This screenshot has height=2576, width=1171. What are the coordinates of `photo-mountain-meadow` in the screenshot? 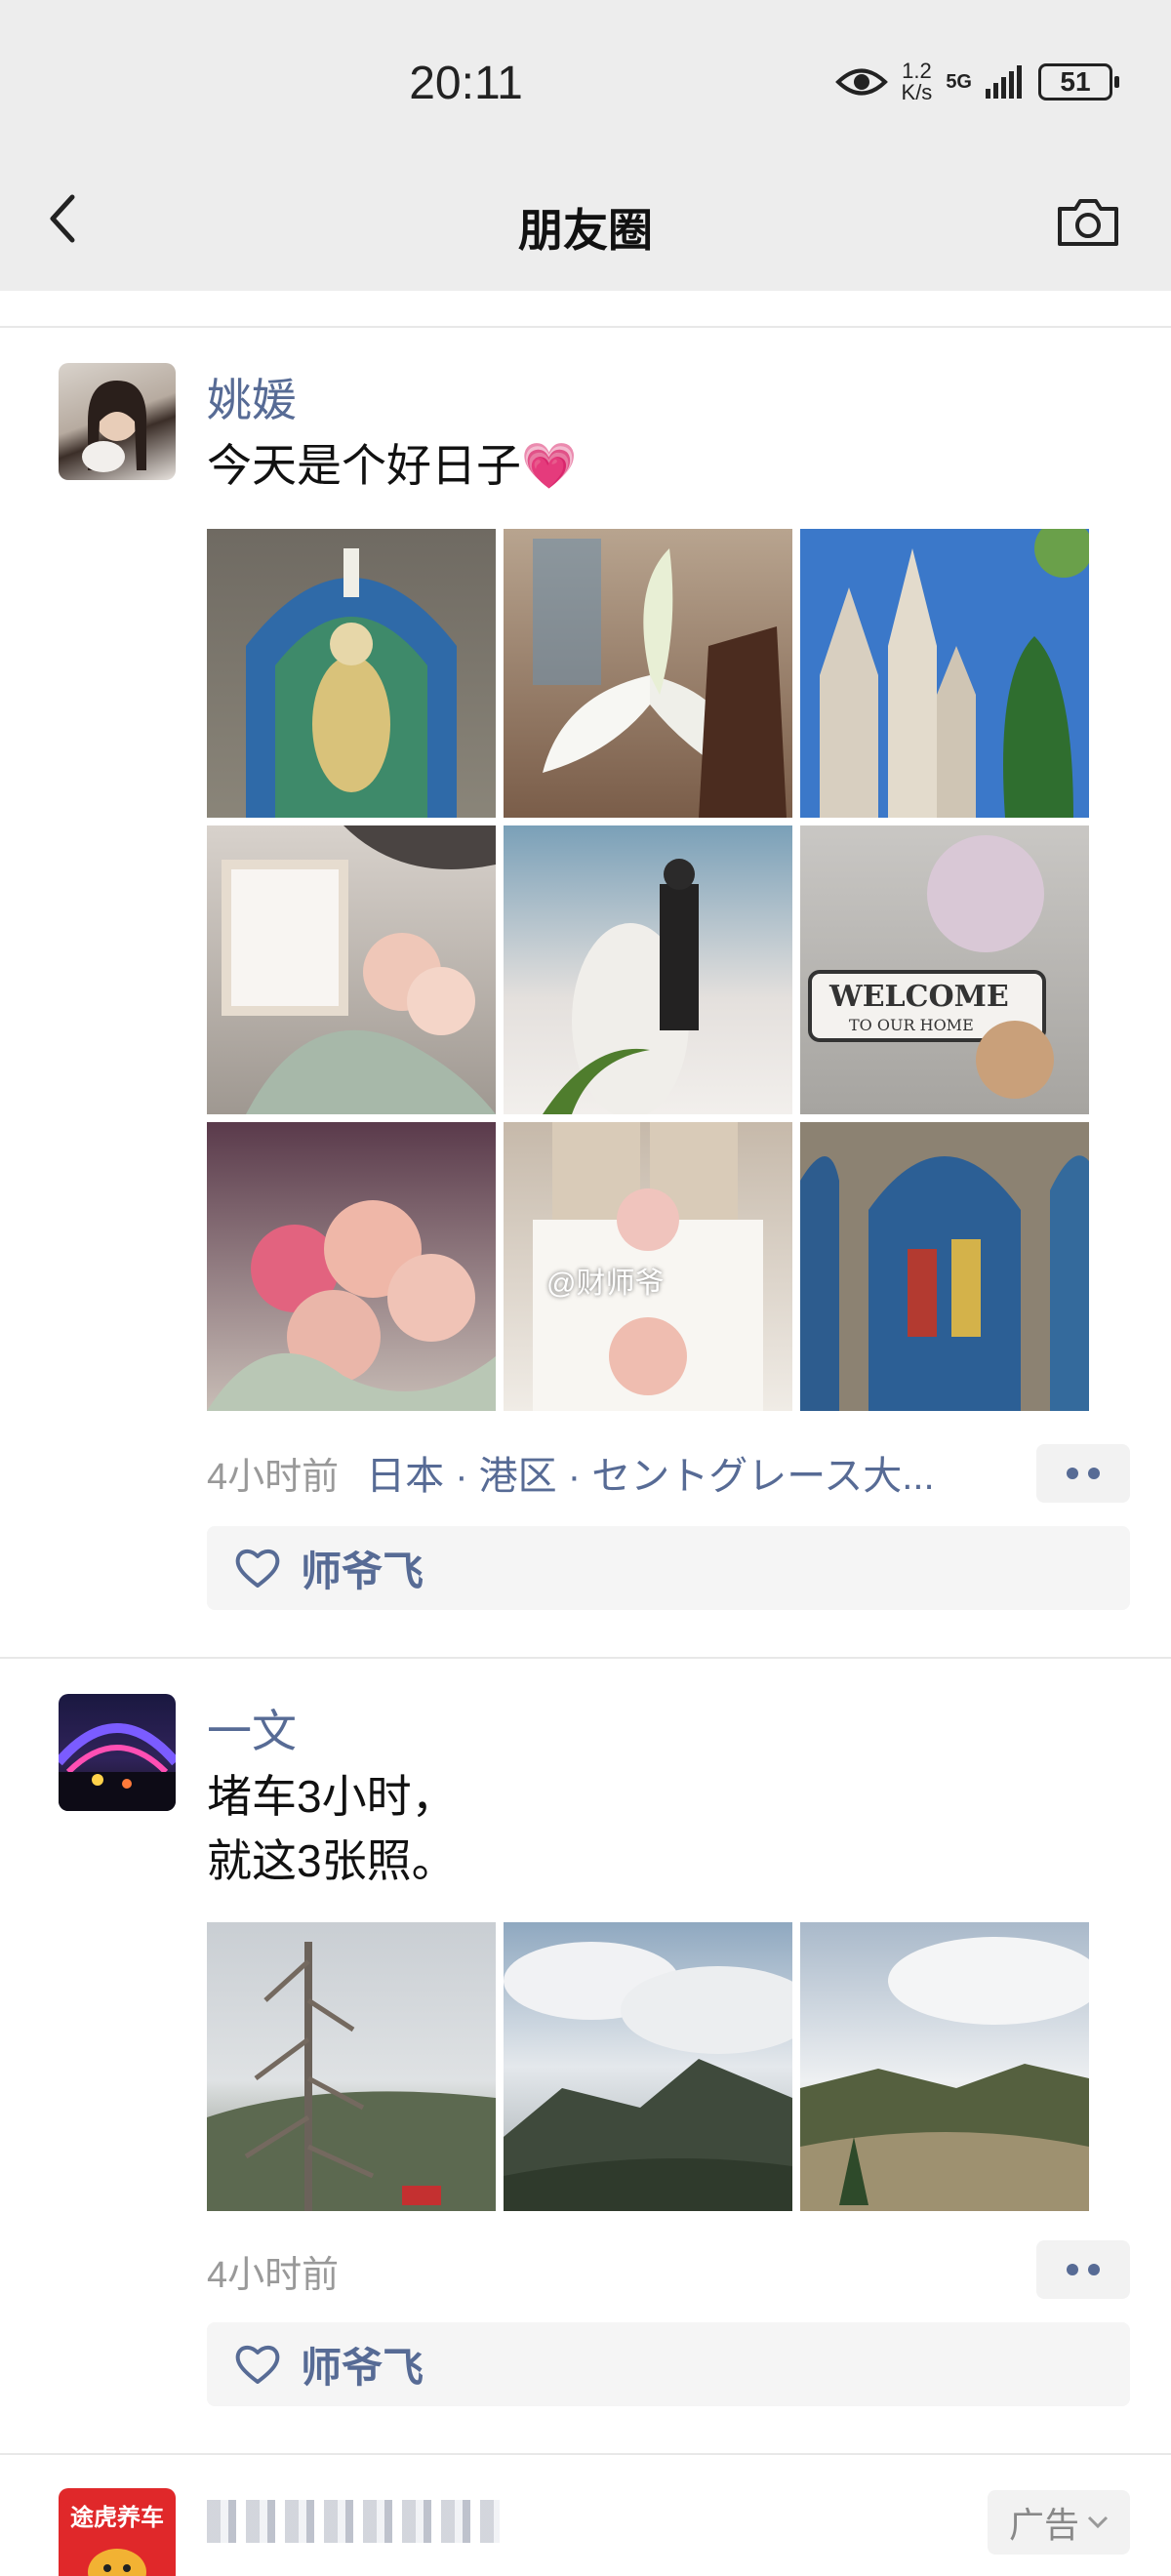 It's located at (944, 2066).